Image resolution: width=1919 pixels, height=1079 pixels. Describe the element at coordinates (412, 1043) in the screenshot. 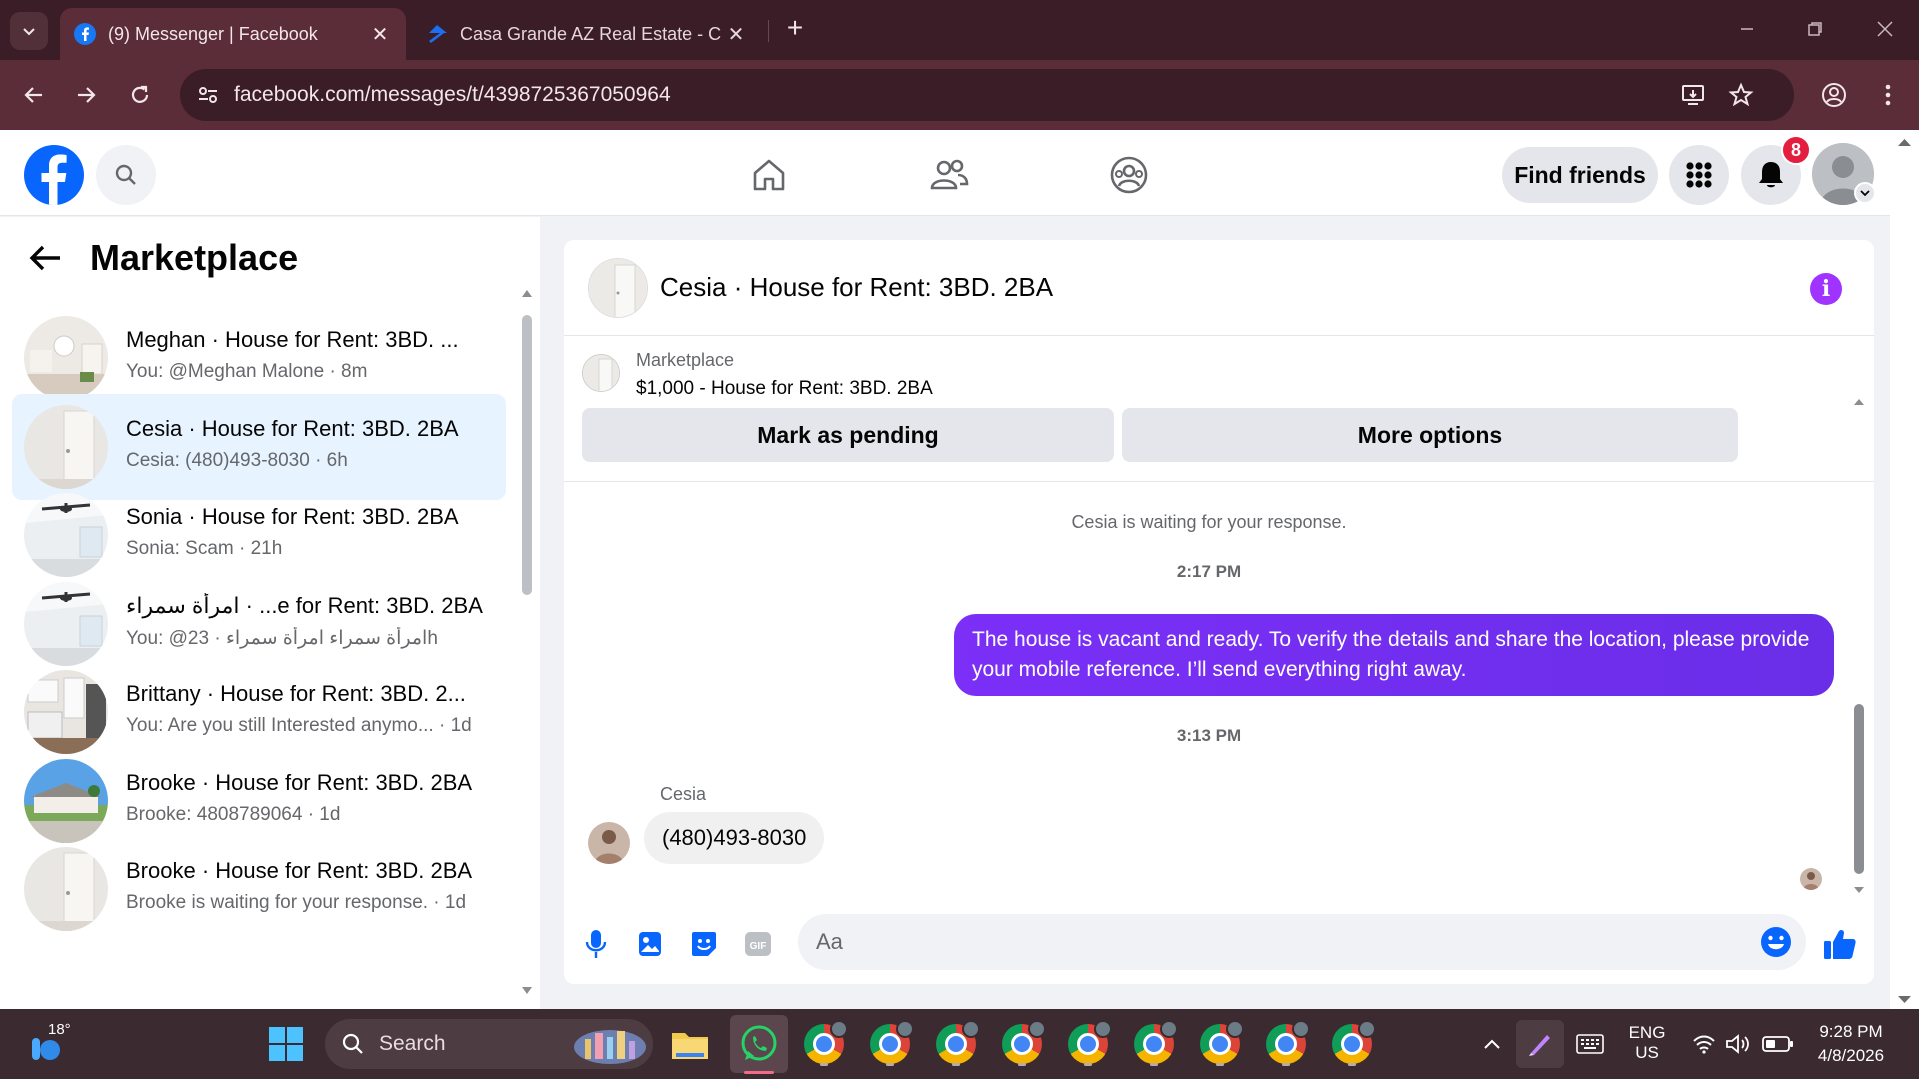

I see `taskbar-search-label: Search` at that location.